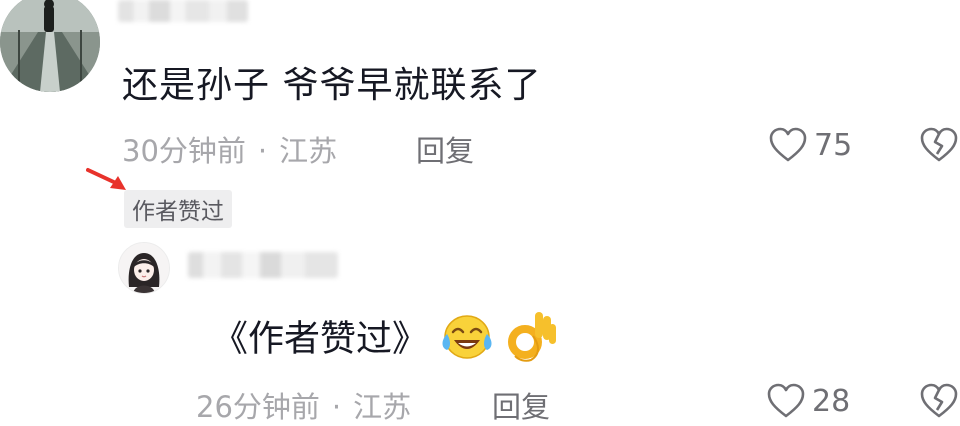  I want to click on comment-dislike-button, so click(939, 147).